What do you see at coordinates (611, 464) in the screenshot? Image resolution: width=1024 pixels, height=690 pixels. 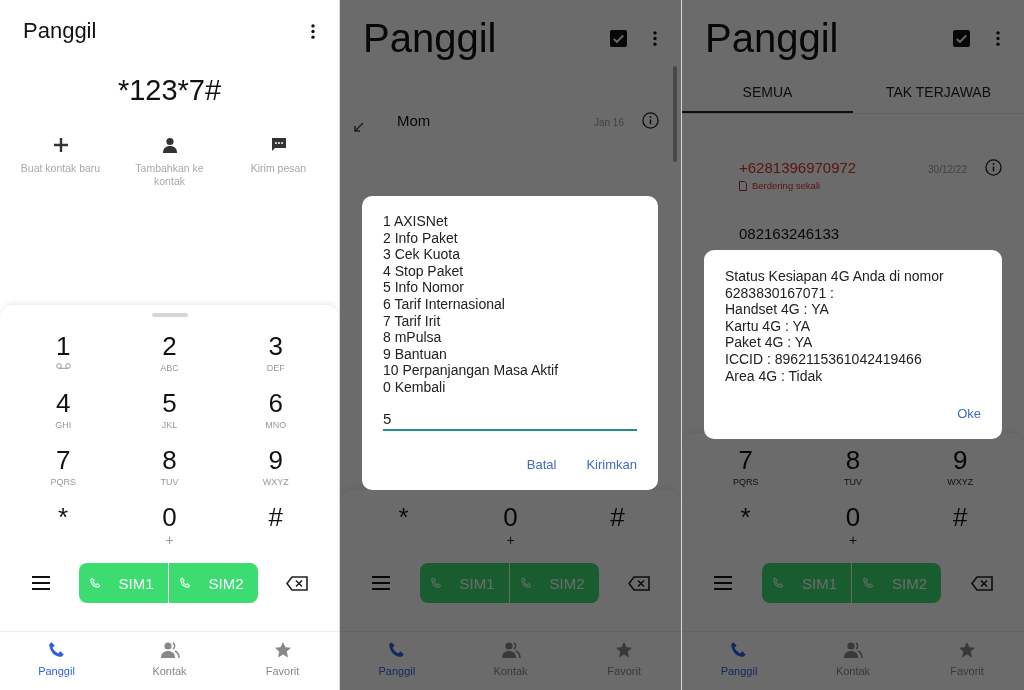 I see `dialog-button: Kirimkan` at bounding box center [611, 464].